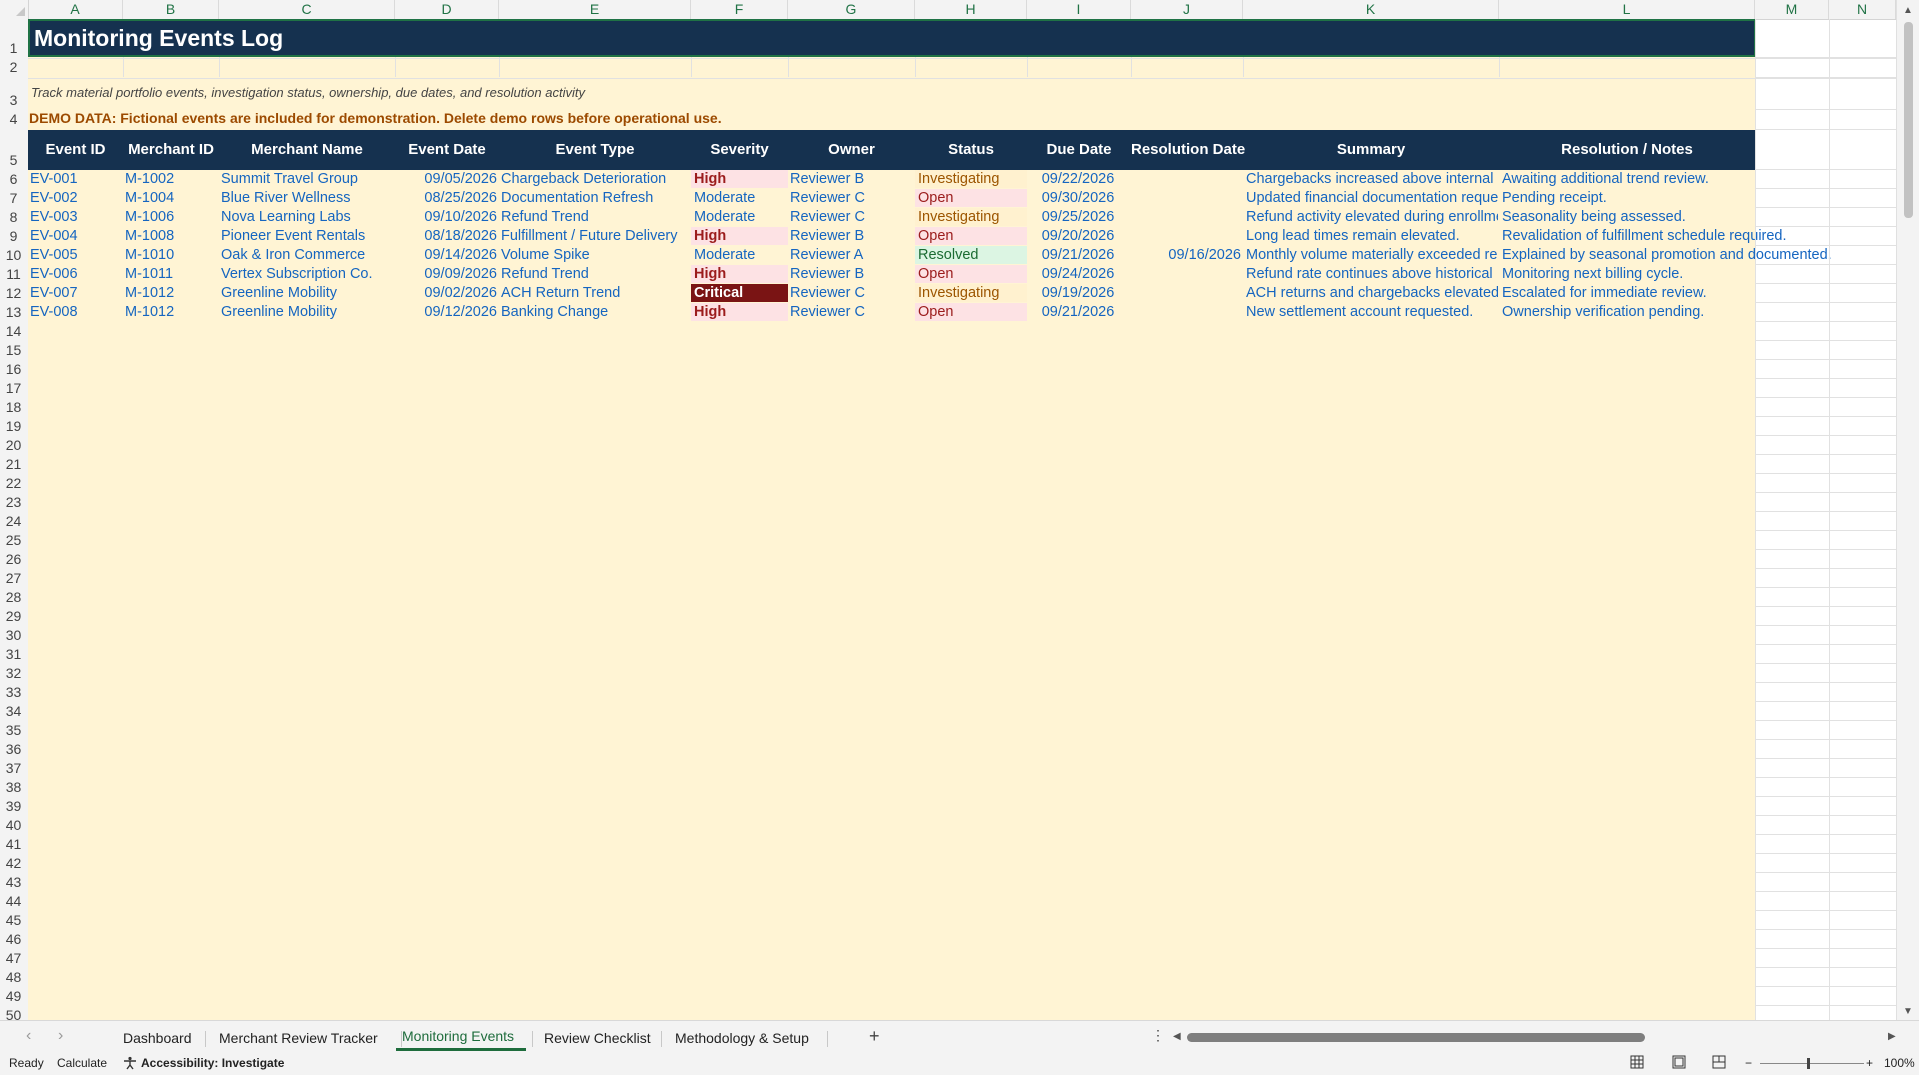 Image resolution: width=1919 pixels, height=1075 pixels. Describe the element at coordinates (13, 654) in the screenshot. I see `row-header-31: 31` at that location.